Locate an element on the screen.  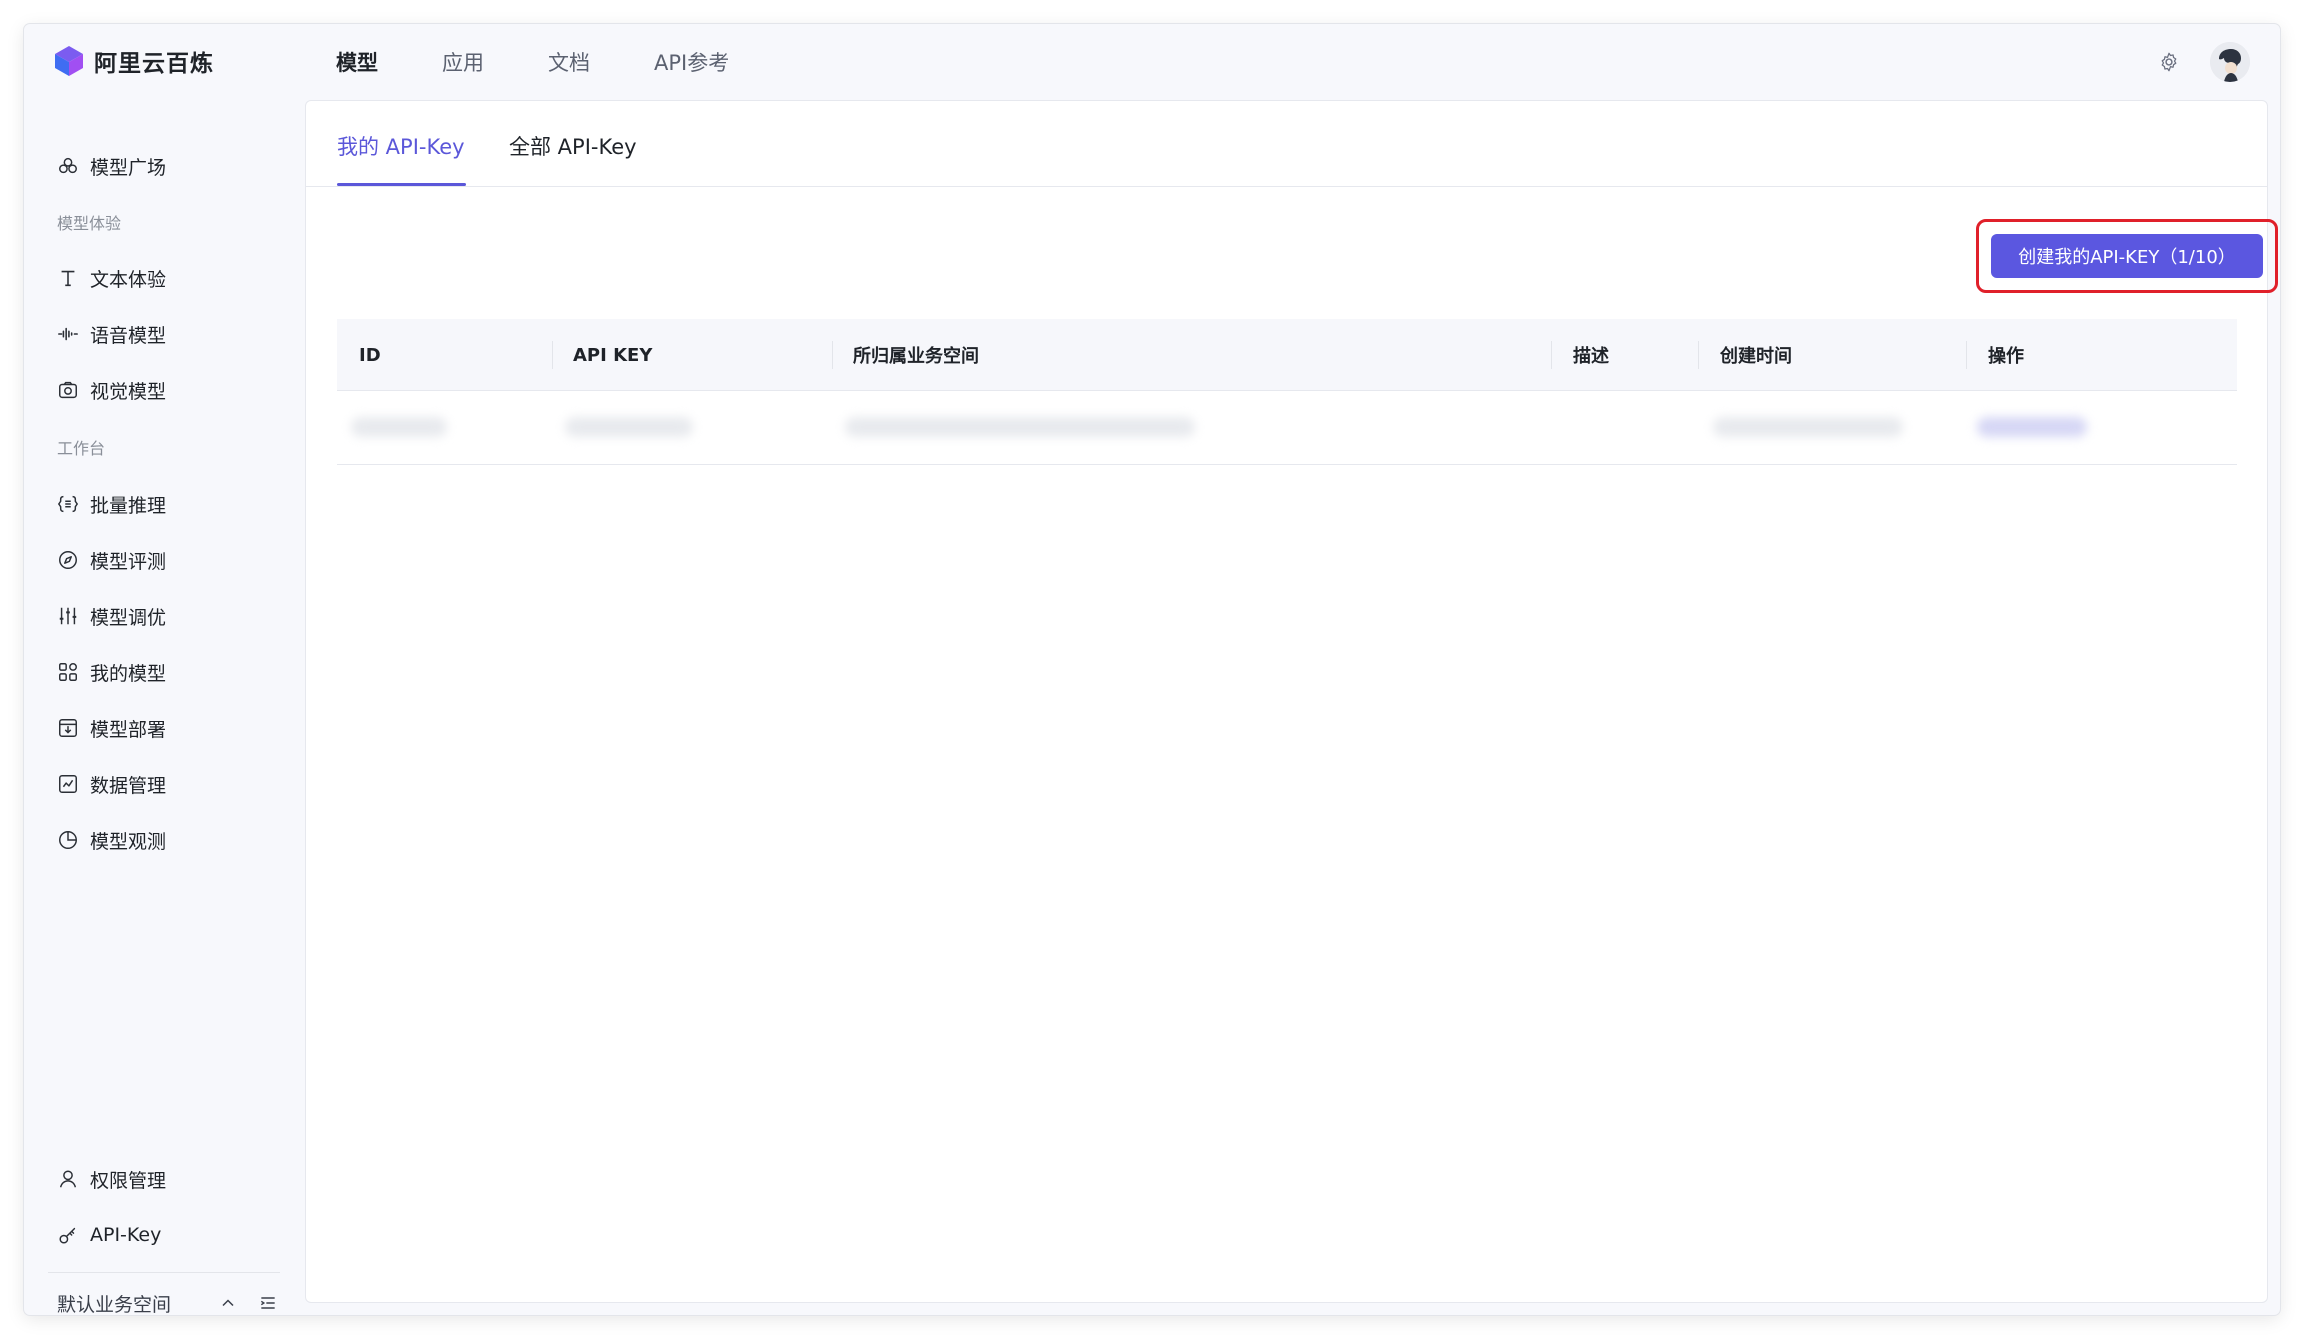
settings-gear-icon is located at coordinates (2169, 62).